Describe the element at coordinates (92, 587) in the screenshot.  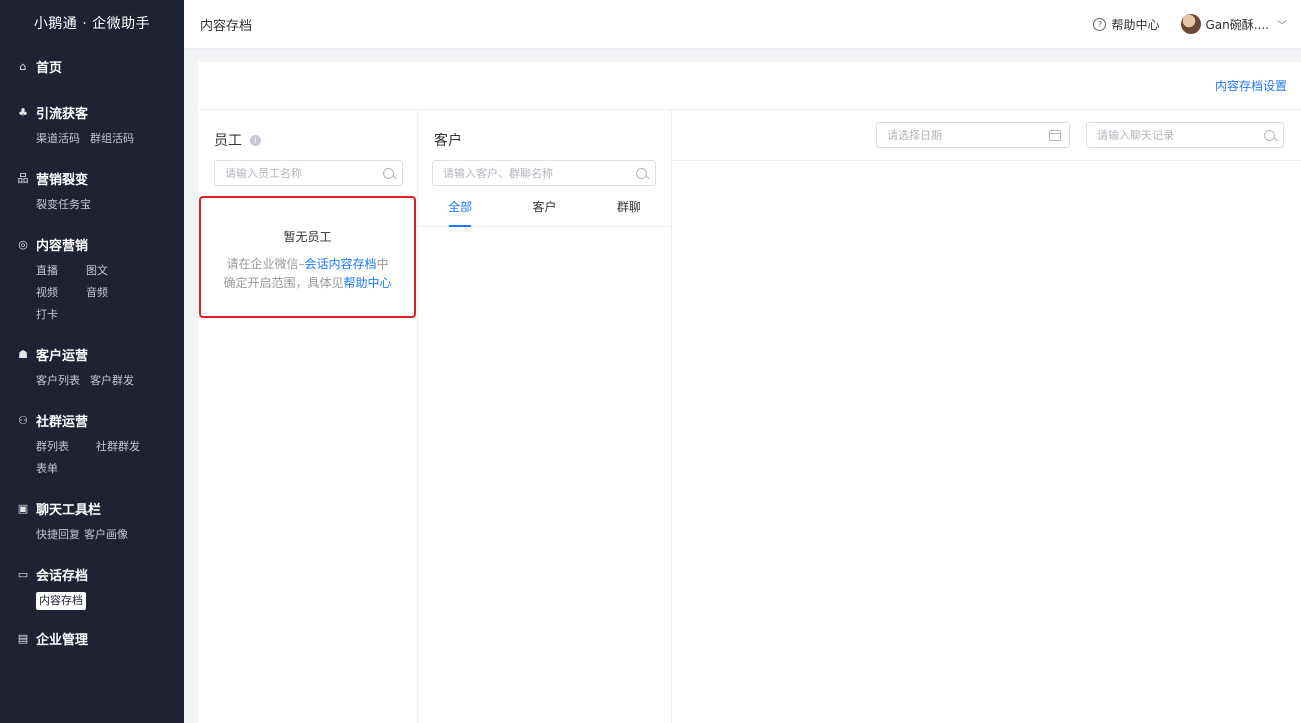
I see `nav-group-archive: ▭ 会话存档 内容存档` at that location.